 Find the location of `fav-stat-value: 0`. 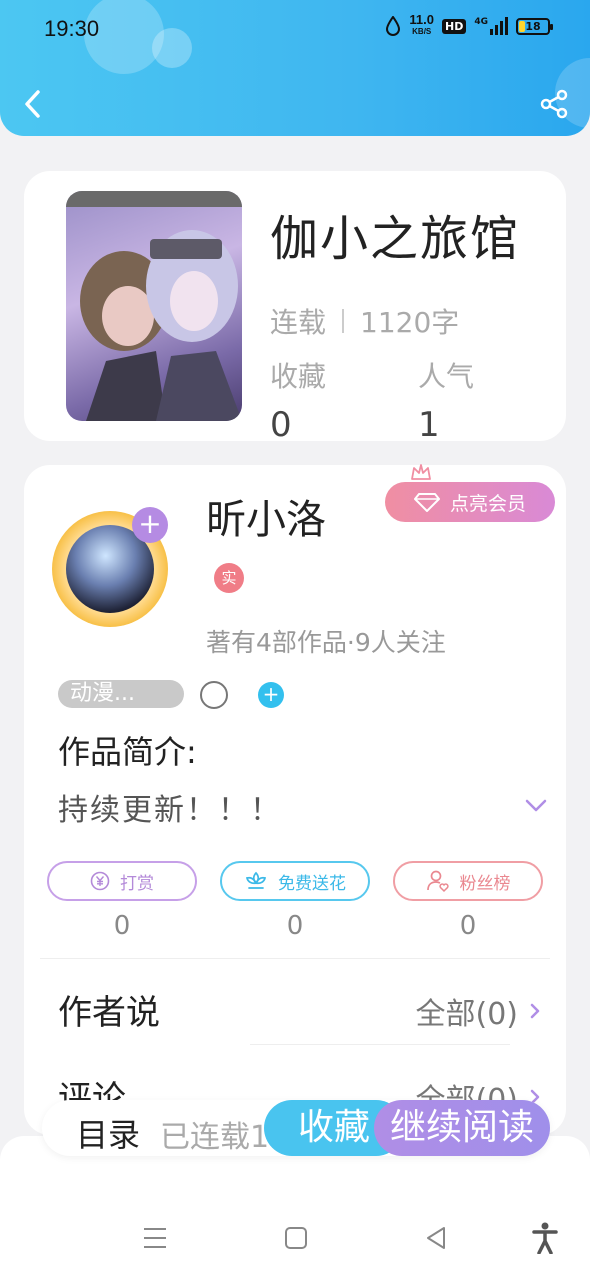

fav-stat-value: 0 is located at coordinates (281, 425).